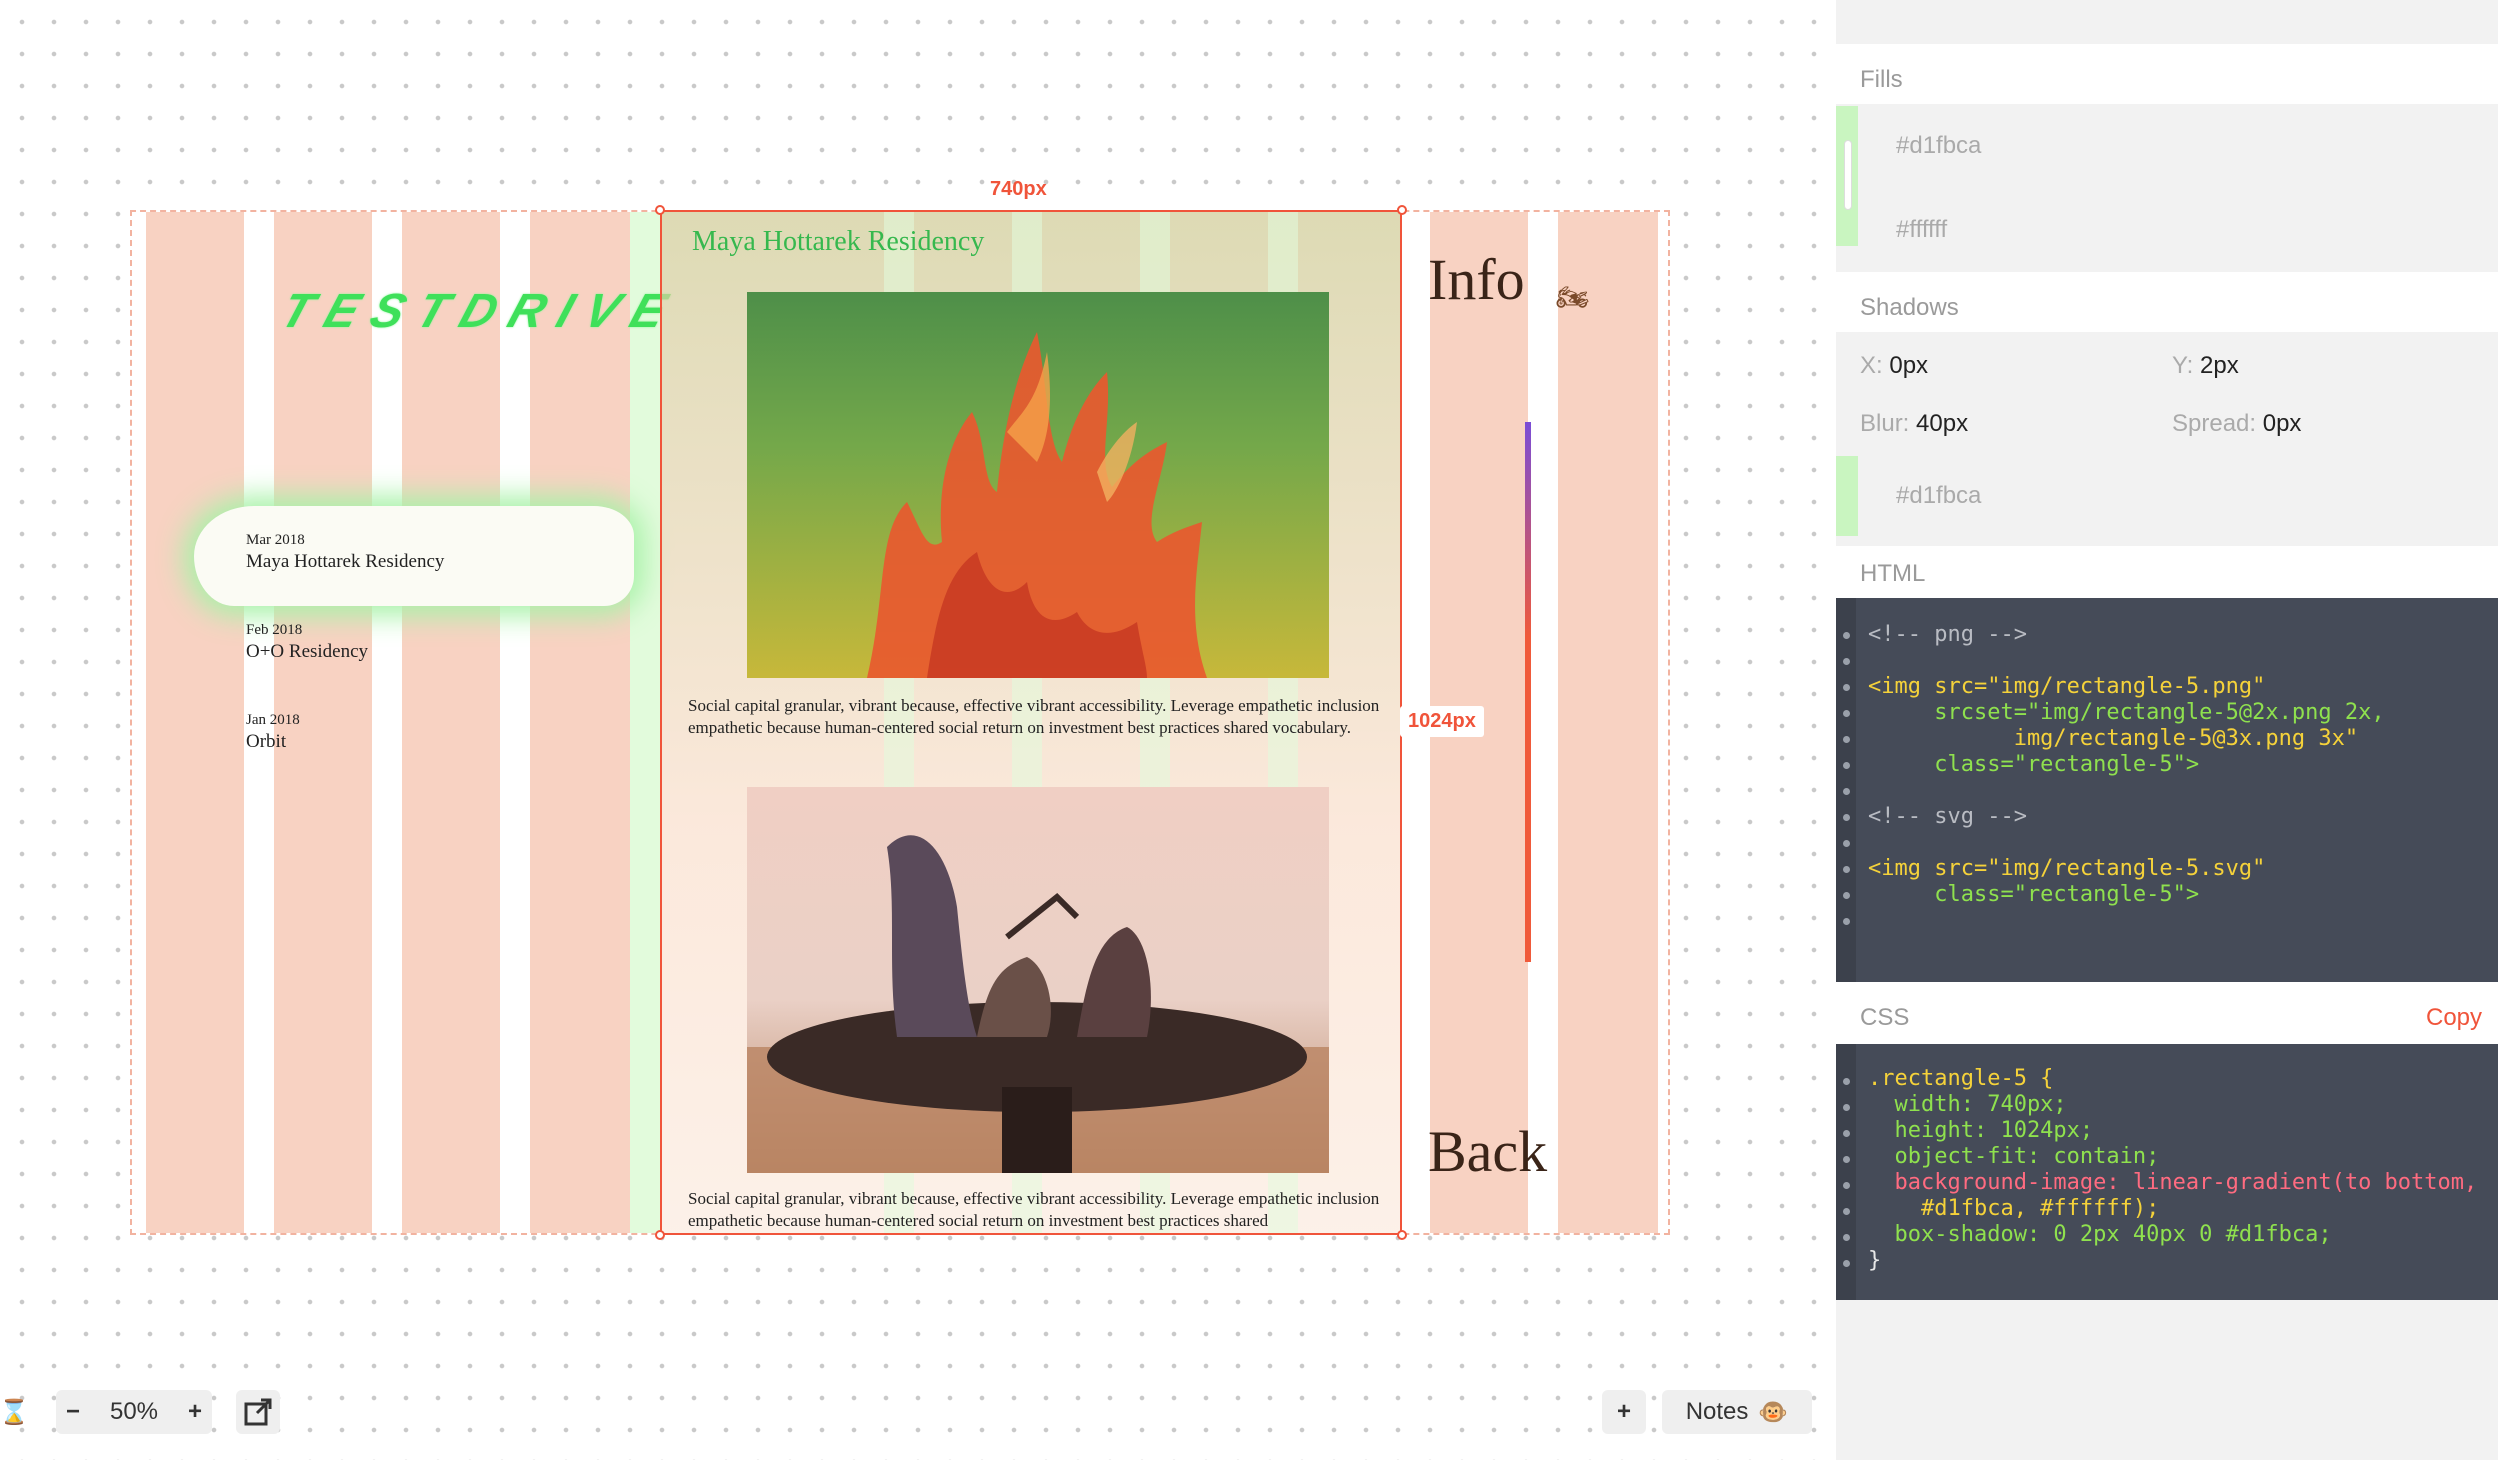 The image size is (2498, 1460). I want to click on list-item: Jan 2018 Orbit, so click(273, 732).